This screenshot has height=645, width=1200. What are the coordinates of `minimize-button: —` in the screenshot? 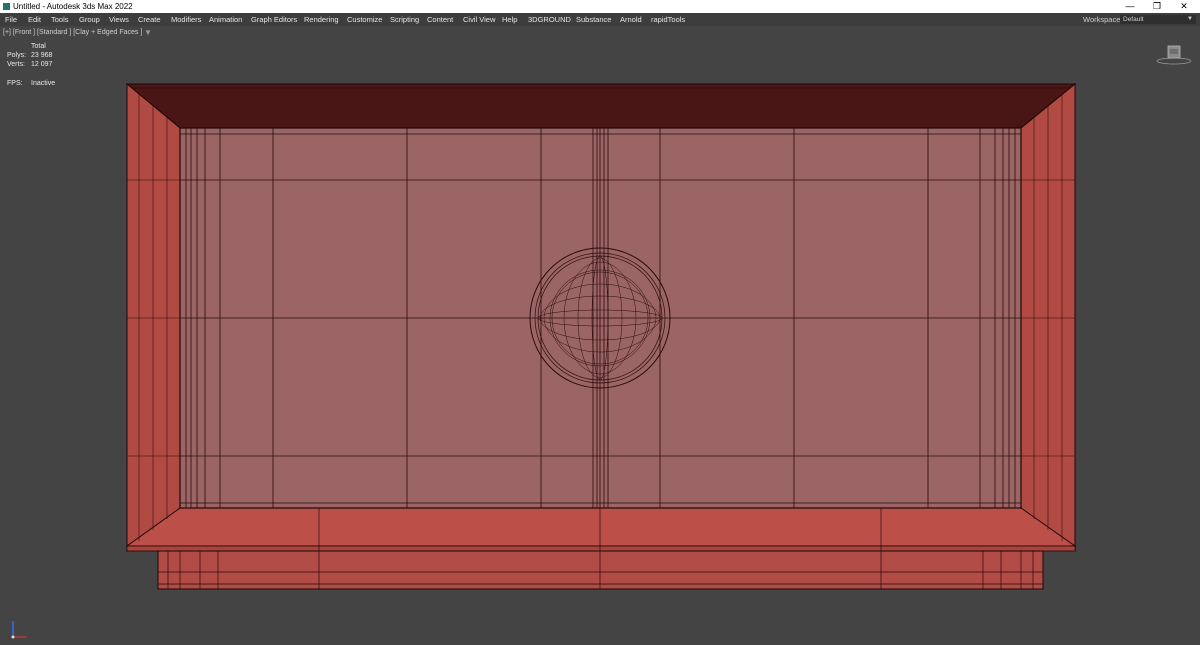 It's located at (1130, 6).